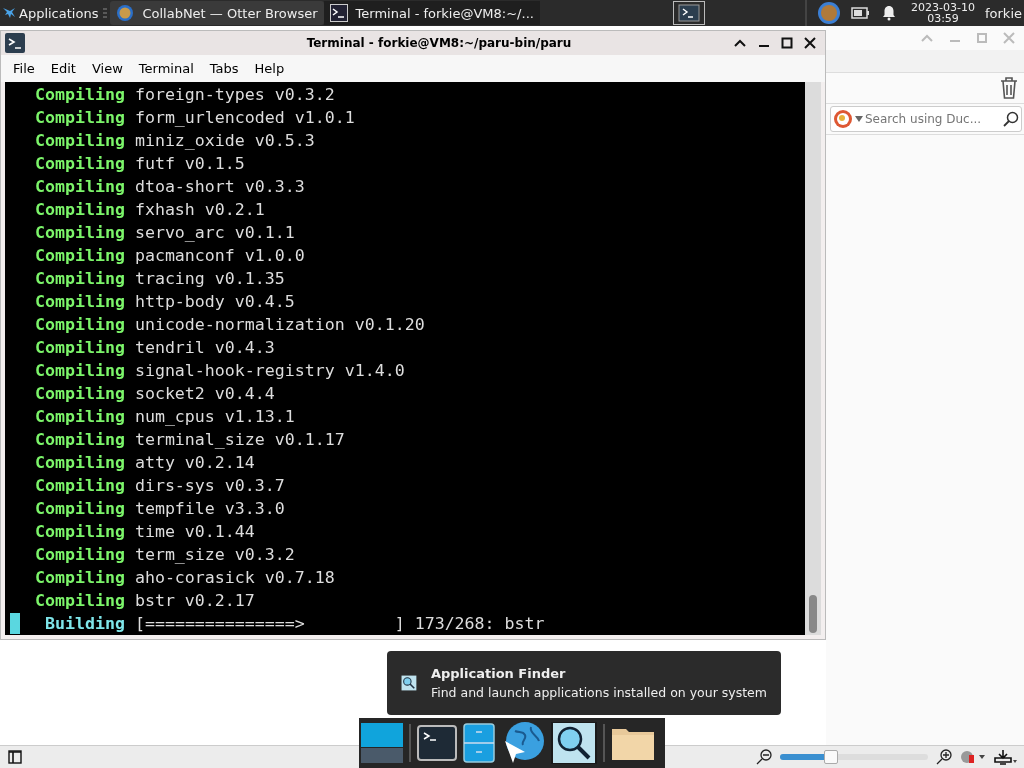 The width and height of the screenshot is (1024, 768). I want to click on menu-item: Tabs, so click(224, 68).